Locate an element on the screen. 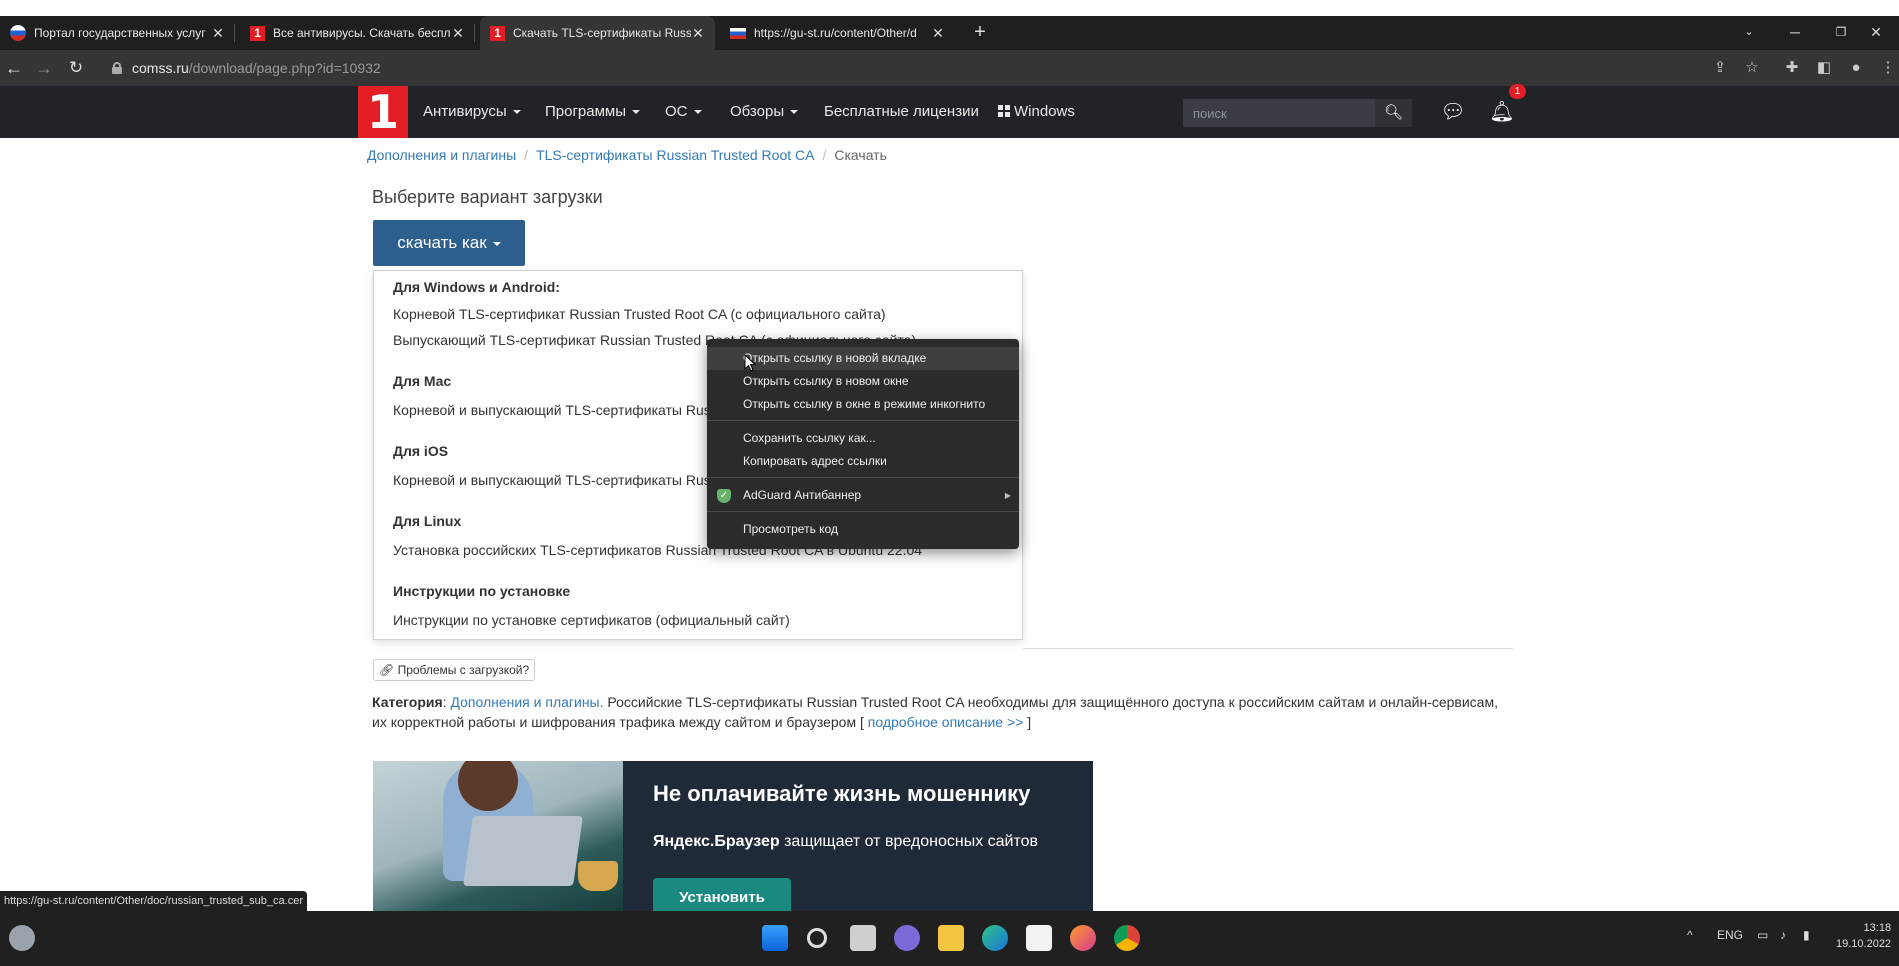  weather-icon is located at coordinates (22, 938).